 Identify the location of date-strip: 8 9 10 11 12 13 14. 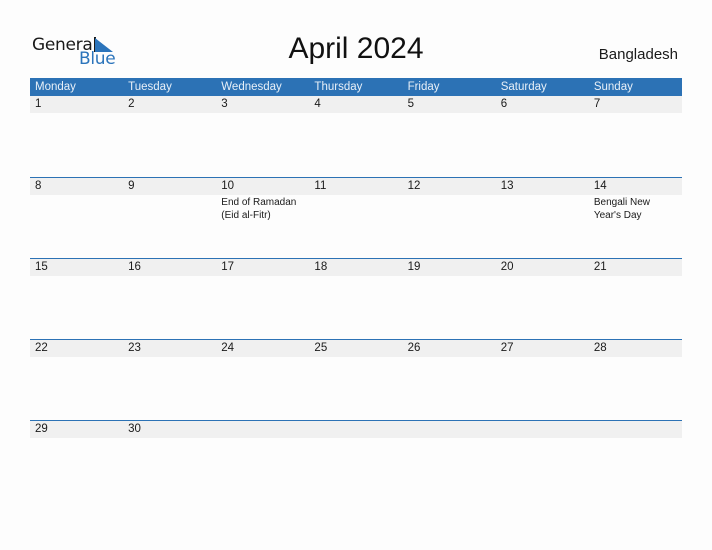
(356, 186).